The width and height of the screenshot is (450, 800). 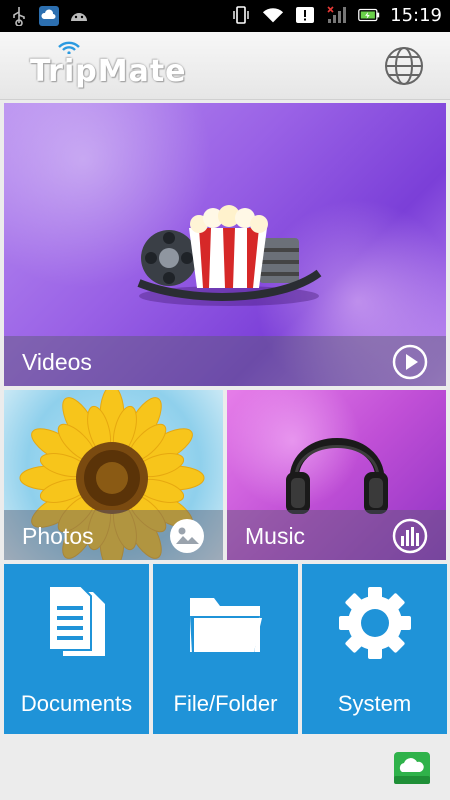 I want to click on documents-tile: Documents, so click(x=76, y=649).